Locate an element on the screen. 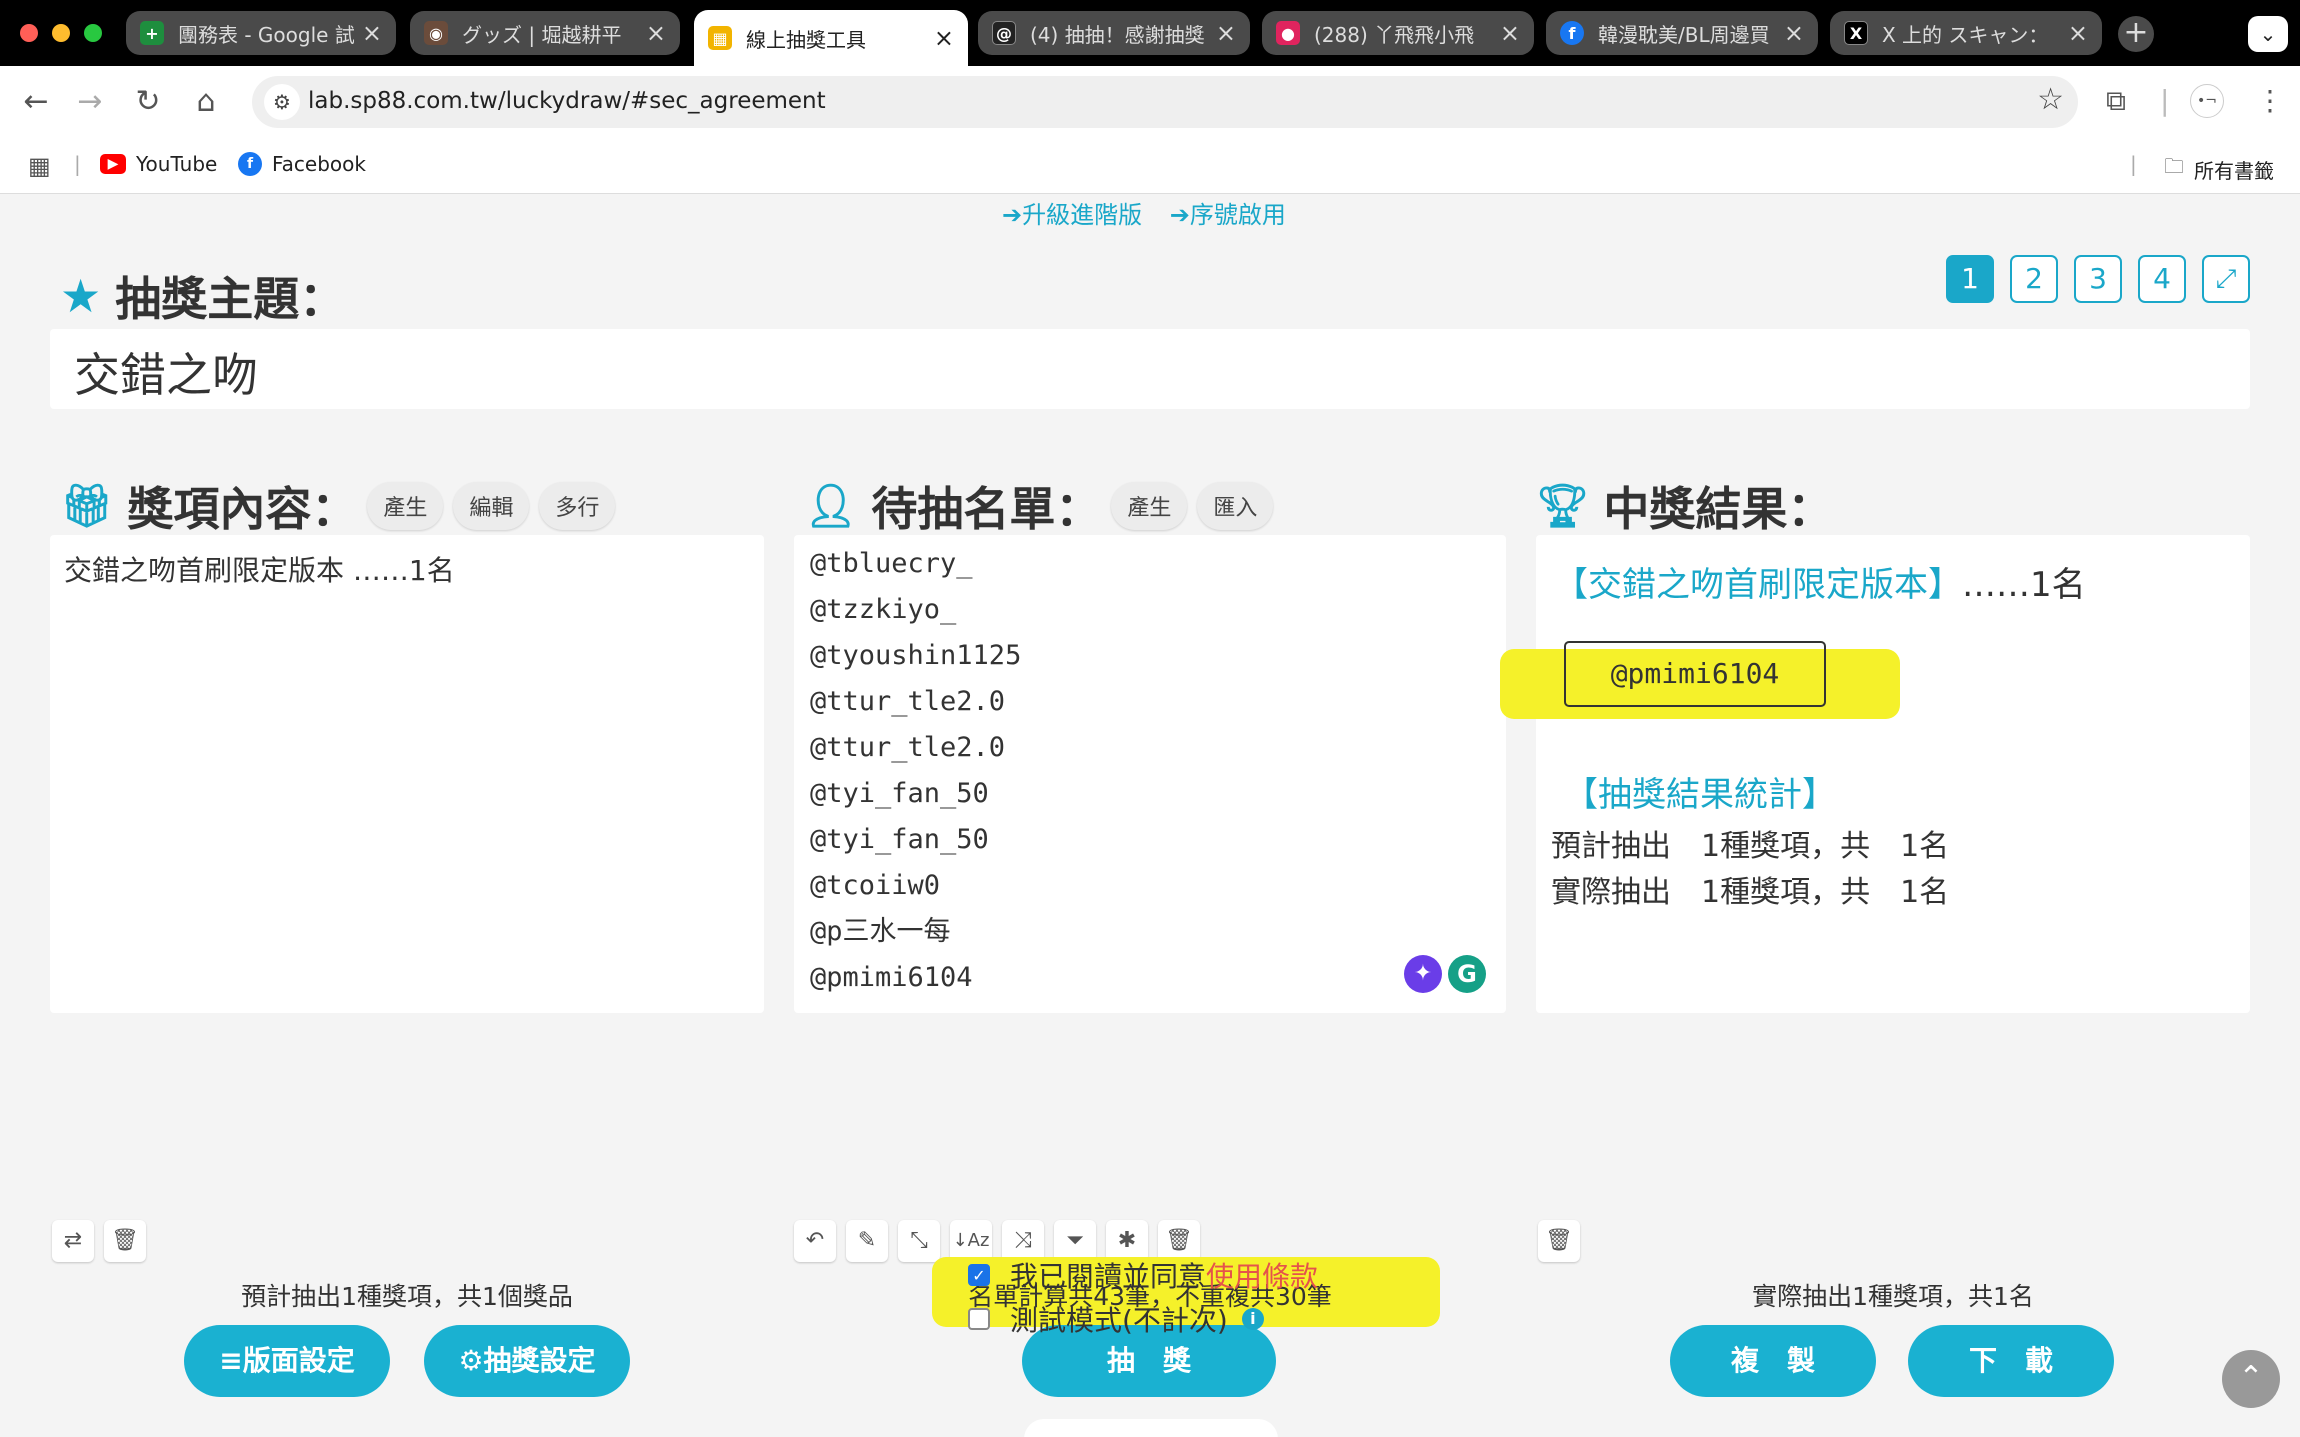 The image size is (2300, 1437). compress-icon: ⤡ is located at coordinates (919, 1241).